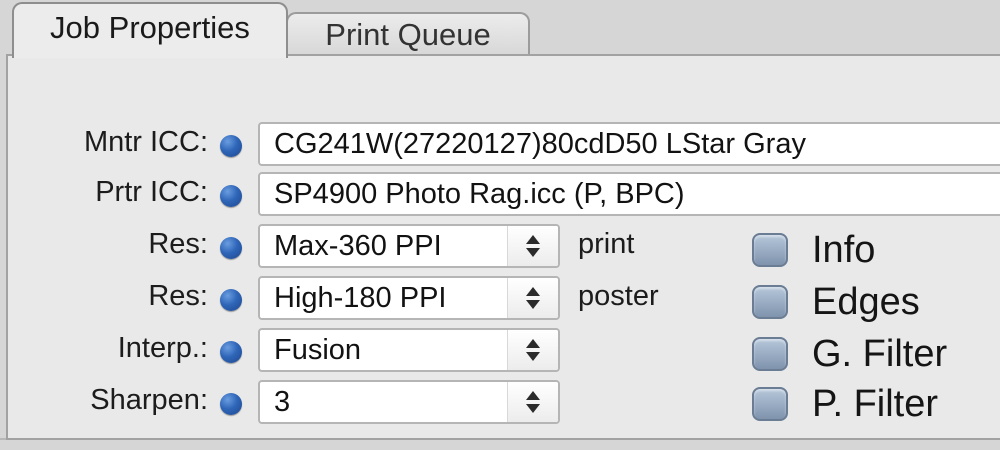 This screenshot has width=1000, height=450. What do you see at coordinates (770, 302) in the screenshot?
I see `edges-checkbox-box` at bounding box center [770, 302].